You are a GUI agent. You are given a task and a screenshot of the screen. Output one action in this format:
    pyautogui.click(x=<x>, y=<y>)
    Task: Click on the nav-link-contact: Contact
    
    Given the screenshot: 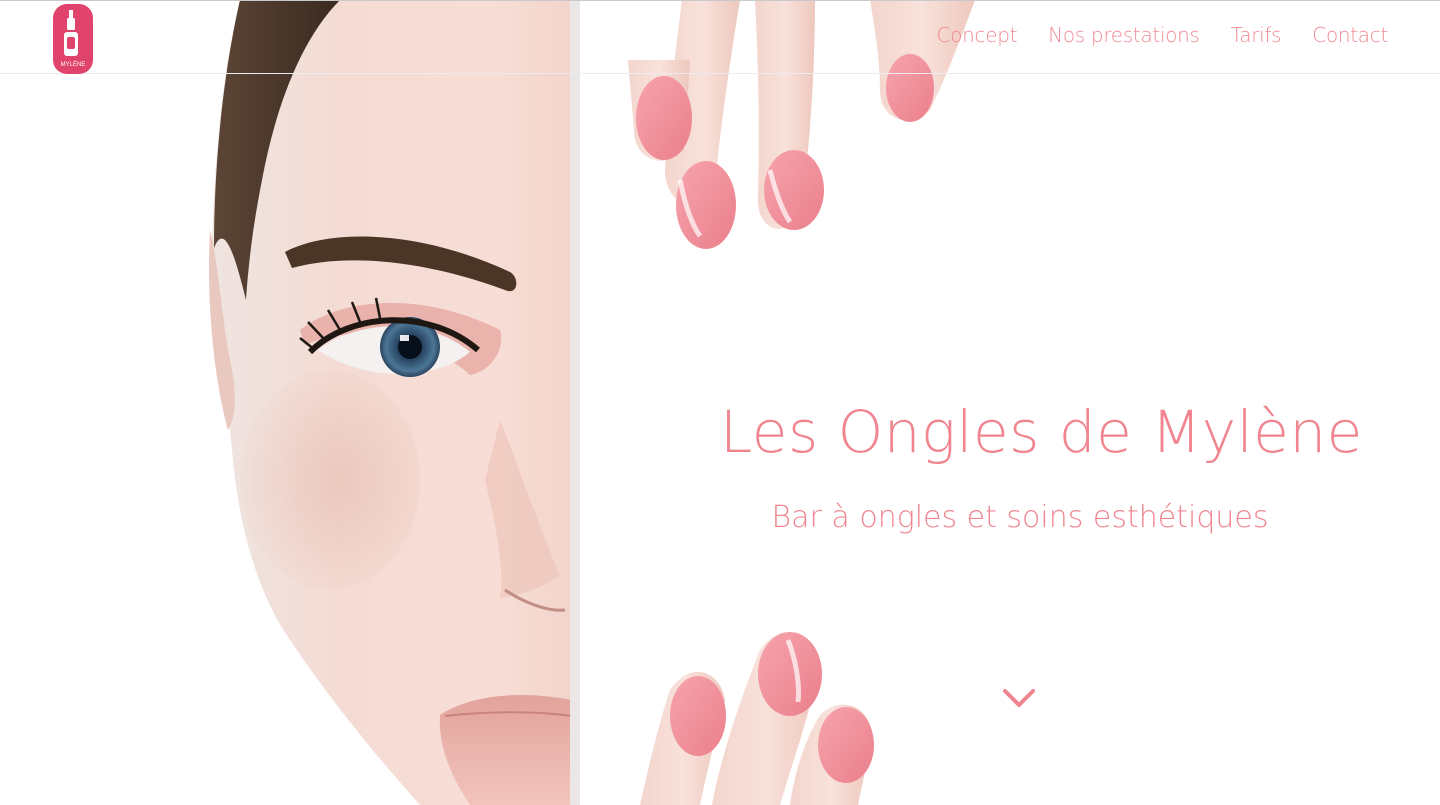 What is the action you would take?
    pyautogui.click(x=1350, y=35)
    